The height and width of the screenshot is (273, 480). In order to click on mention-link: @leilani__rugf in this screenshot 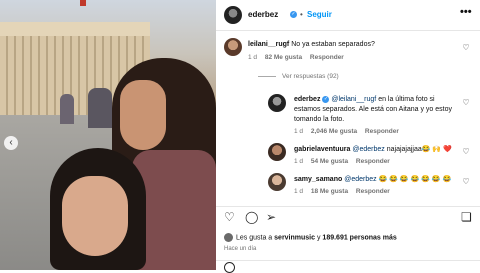, I will do `click(353, 99)`.